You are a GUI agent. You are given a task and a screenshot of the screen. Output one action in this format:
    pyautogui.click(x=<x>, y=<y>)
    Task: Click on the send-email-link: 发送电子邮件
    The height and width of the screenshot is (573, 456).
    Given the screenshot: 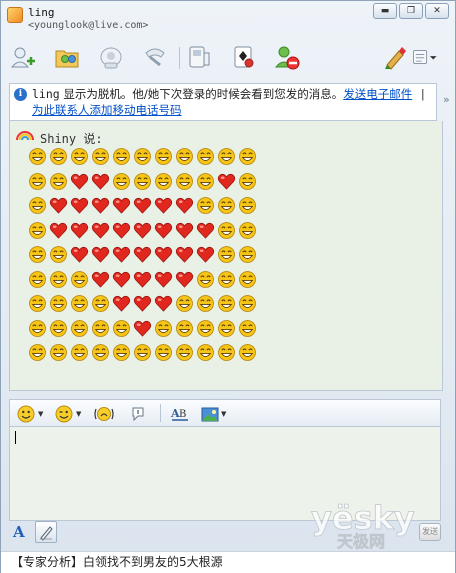 What is the action you would take?
    pyautogui.click(x=377, y=94)
    